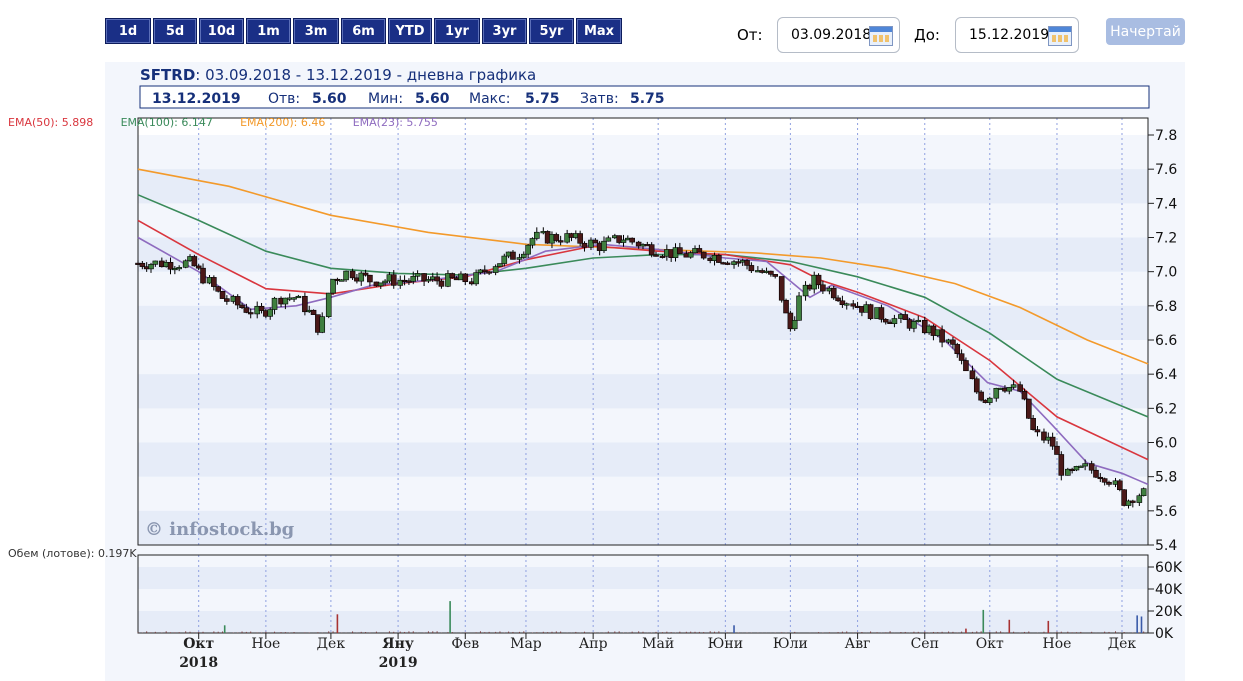 Image resolution: width=1243 pixels, height=681 pixels. I want to click on high-value: 5.75, so click(542, 99).